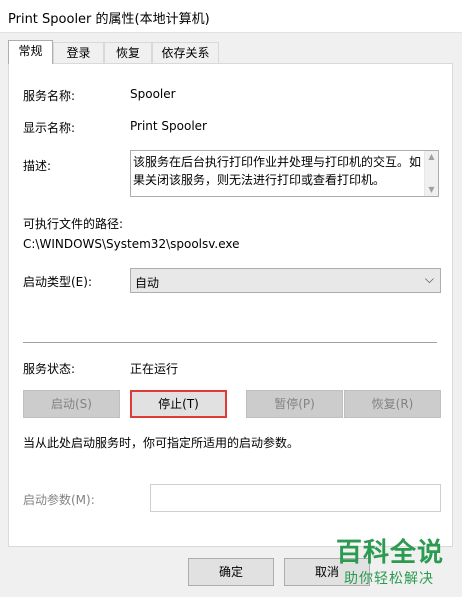 This screenshot has height=597, width=462. I want to click on tab-general: 常规, so click(30, 52).